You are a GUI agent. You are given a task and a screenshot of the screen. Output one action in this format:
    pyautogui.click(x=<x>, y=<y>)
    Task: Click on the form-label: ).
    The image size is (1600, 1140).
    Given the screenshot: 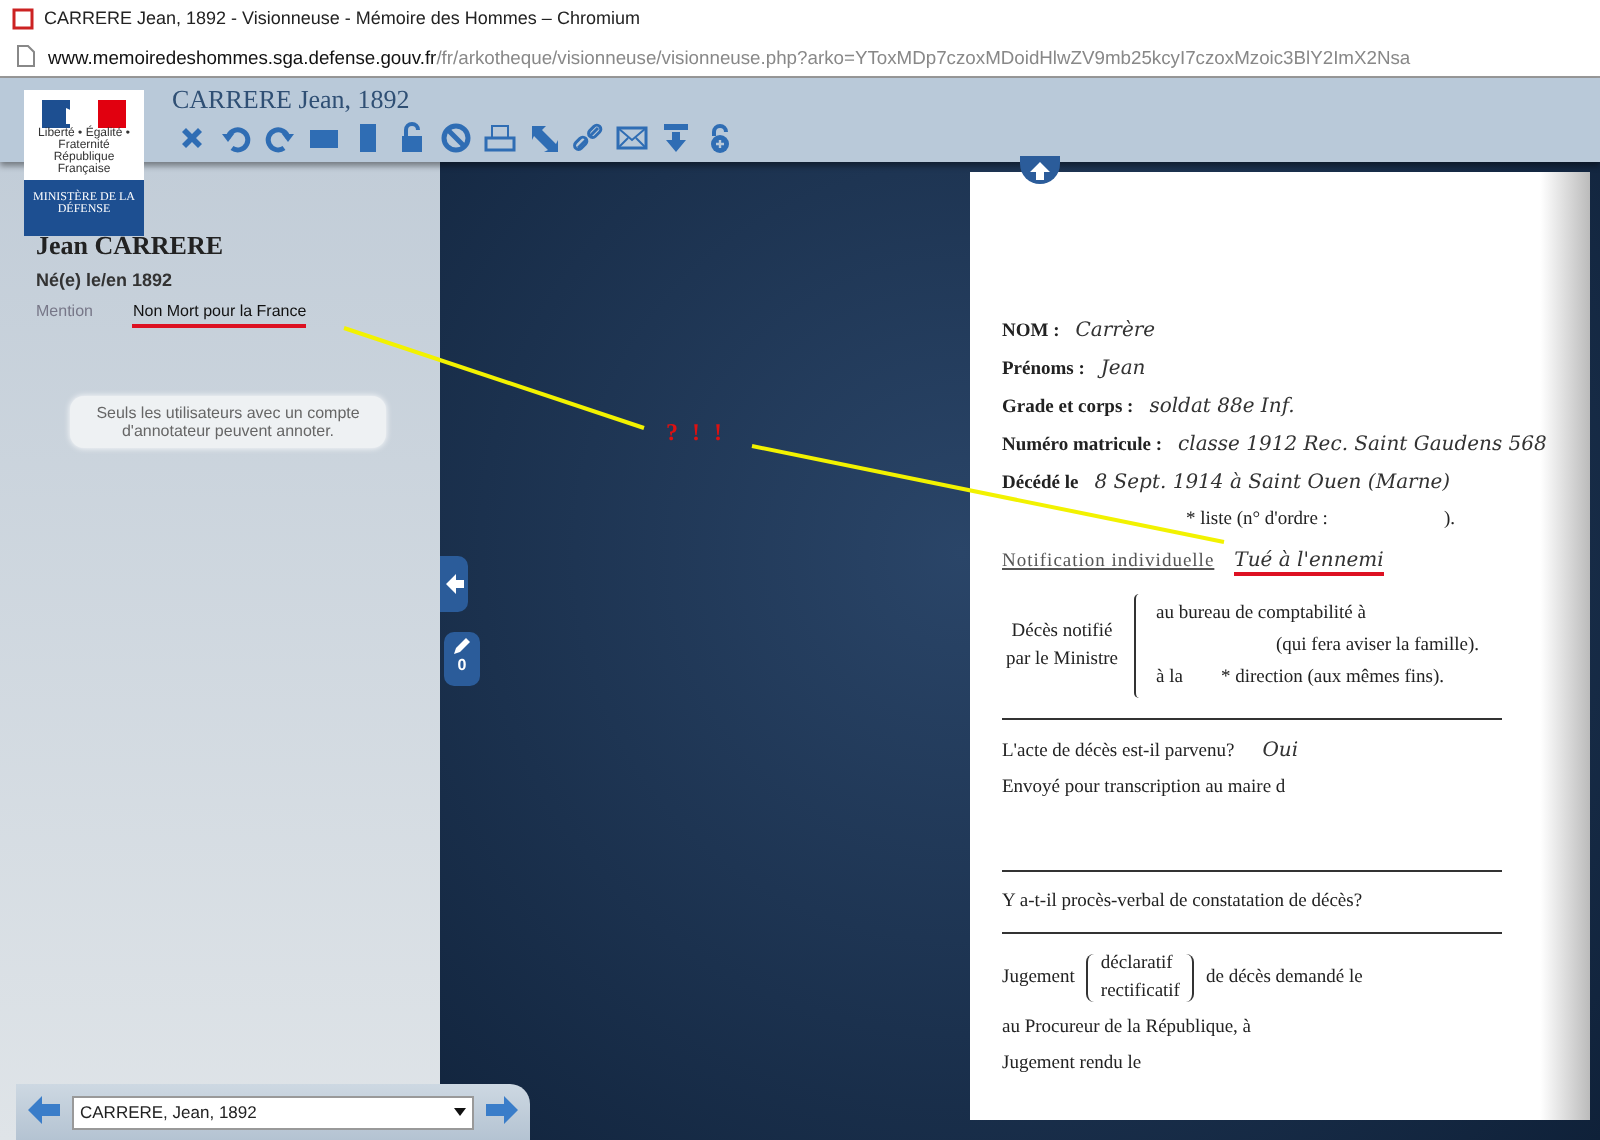 What is the action you would take?
    pyautogui.click(x=1449, y=520)
    